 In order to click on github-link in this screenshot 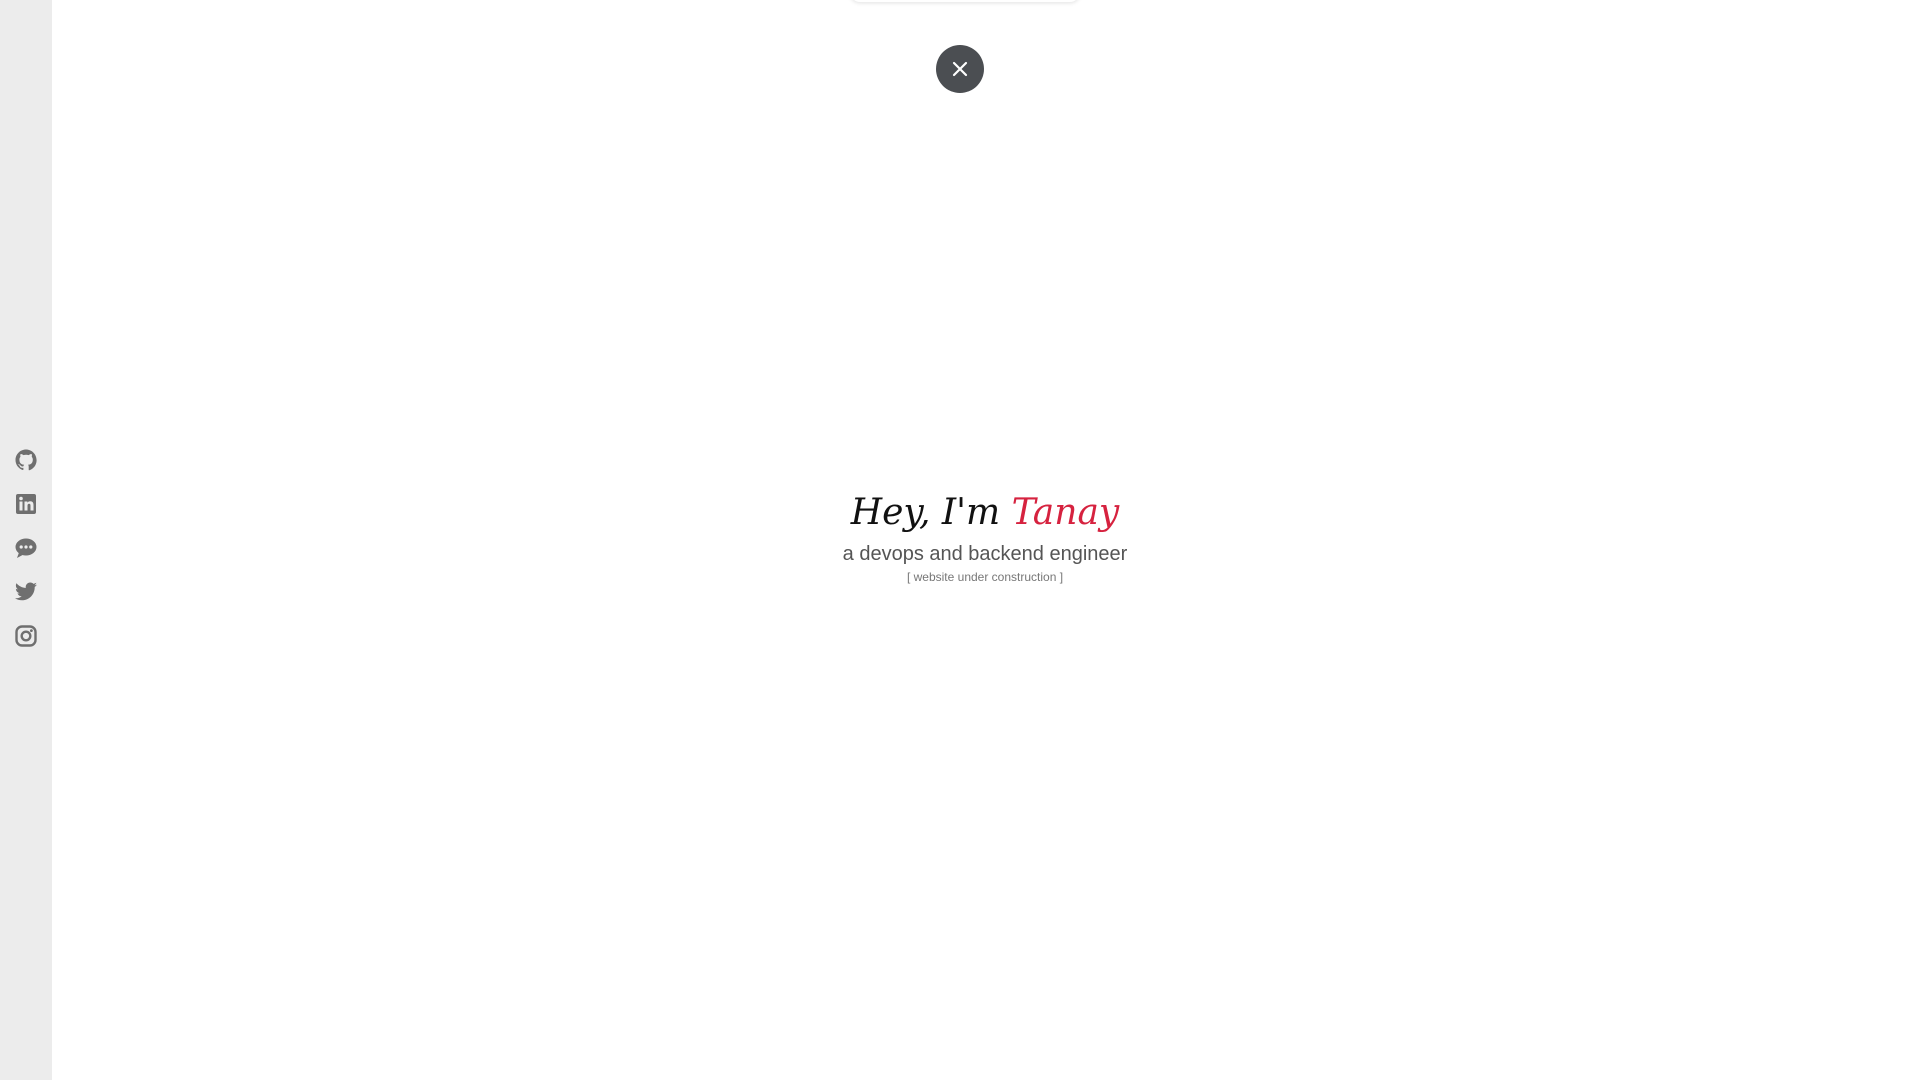, I will do `click(26, 460)`.